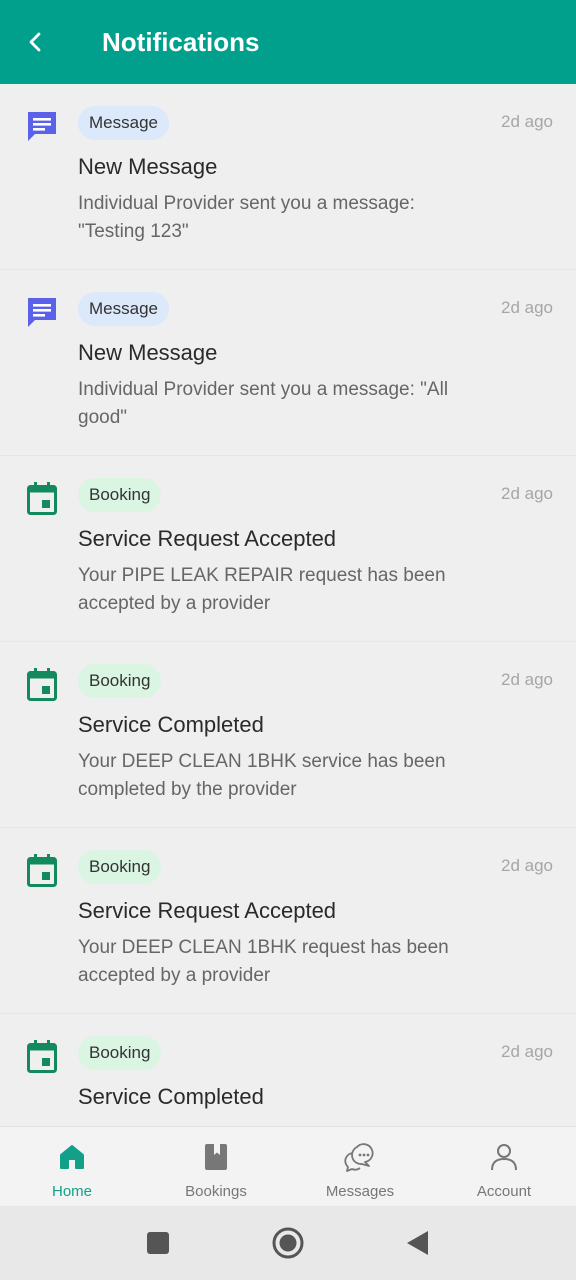  Describe the element at coordinates (181, 42) in the screenshot. I see `page-title: Notifications` at that location.